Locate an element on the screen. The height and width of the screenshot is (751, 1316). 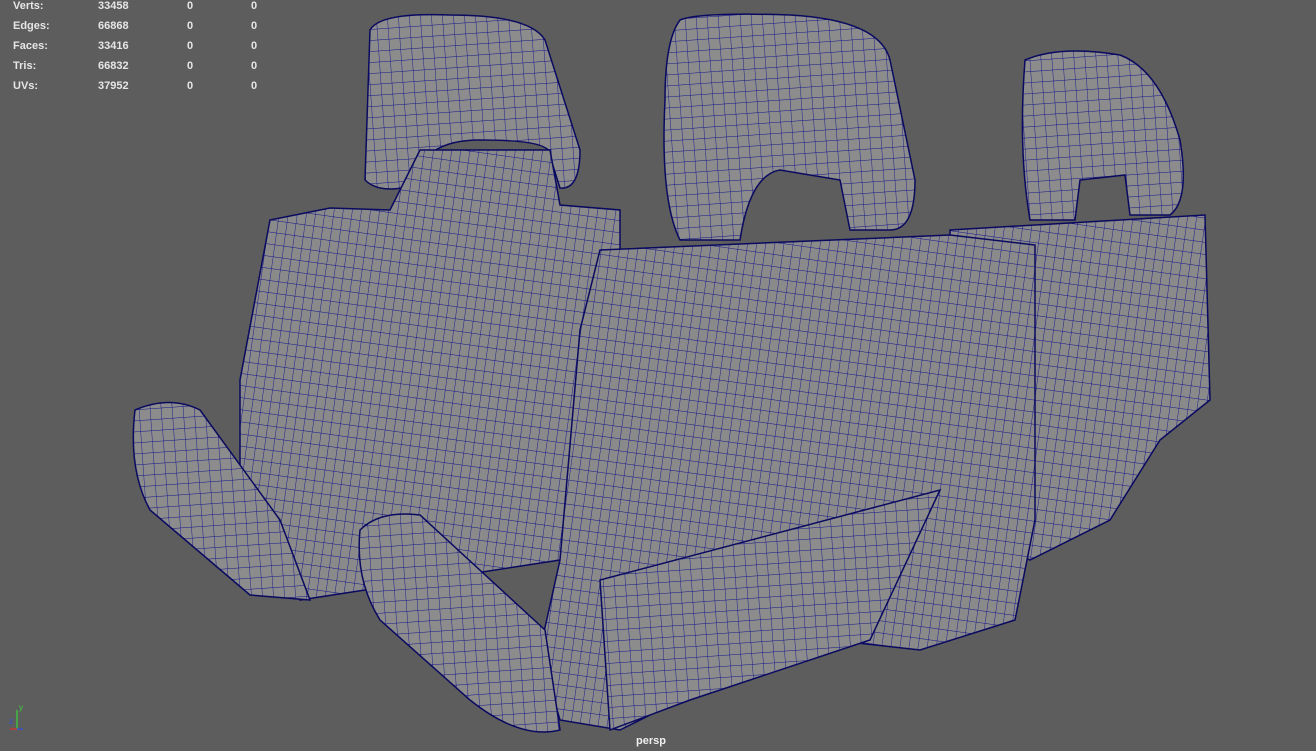
hud-value: 37952 is located at coordinates (113, 86).